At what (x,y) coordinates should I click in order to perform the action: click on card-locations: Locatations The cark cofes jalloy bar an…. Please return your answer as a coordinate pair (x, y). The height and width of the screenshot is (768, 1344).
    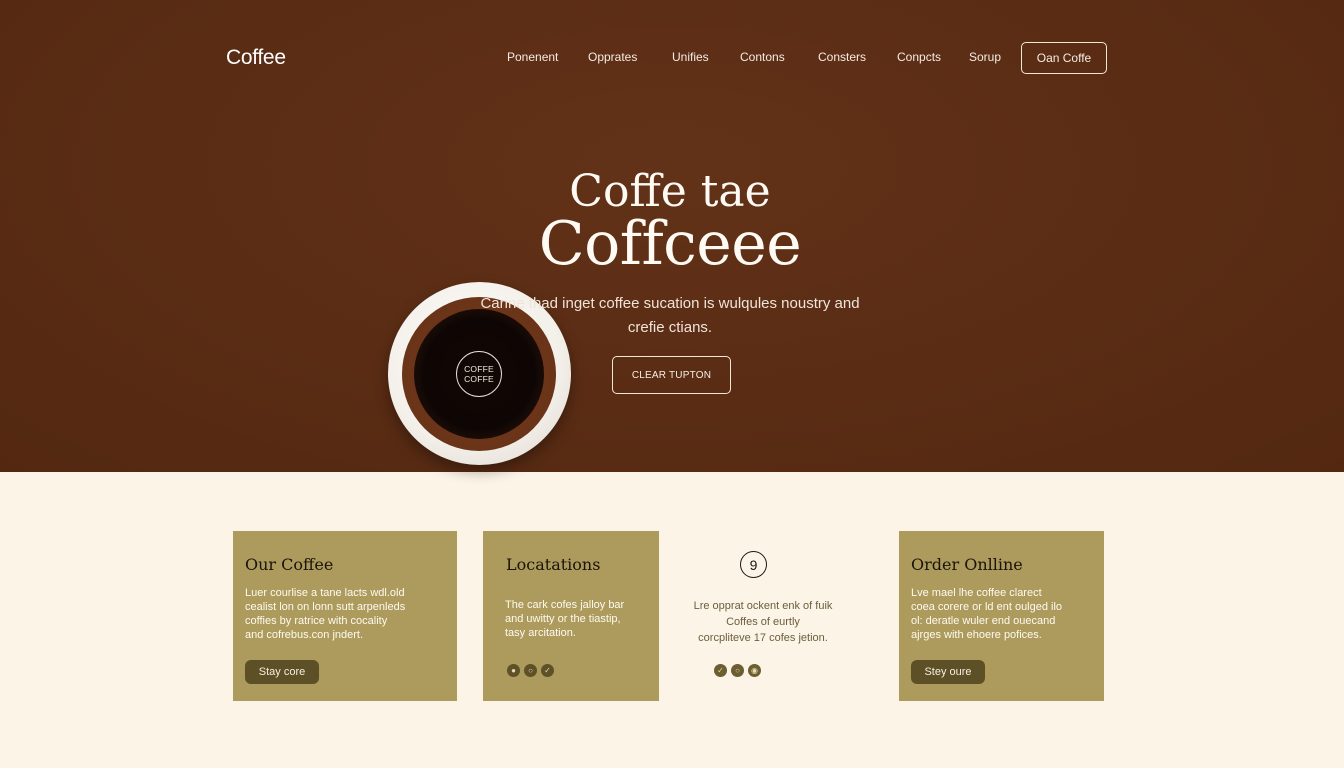
    Looking at the image, I should click on (571, 616).